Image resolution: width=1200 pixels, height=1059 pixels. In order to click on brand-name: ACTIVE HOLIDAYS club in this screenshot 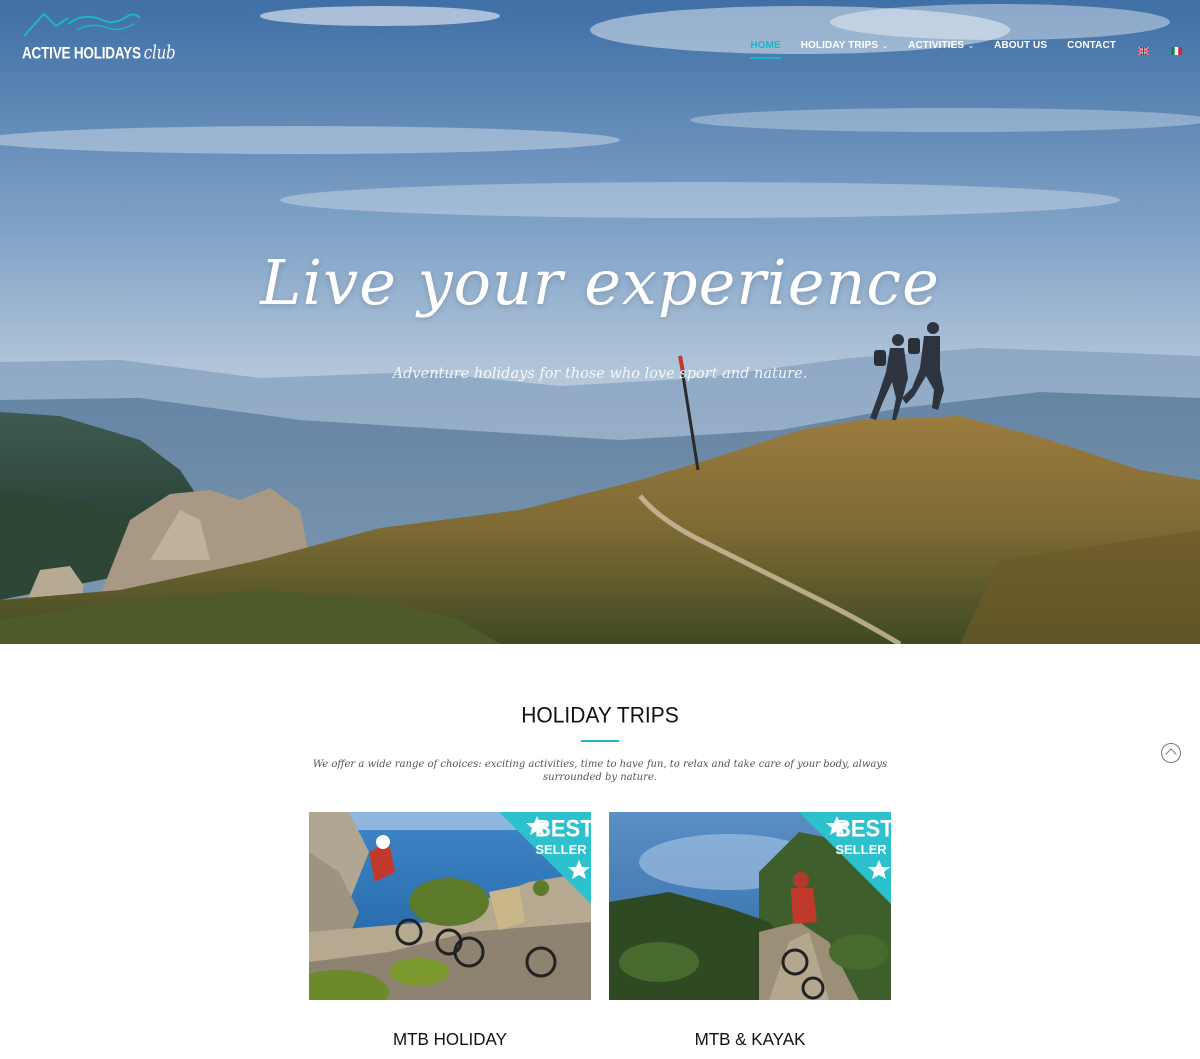, I will do `click(99, 52)`.